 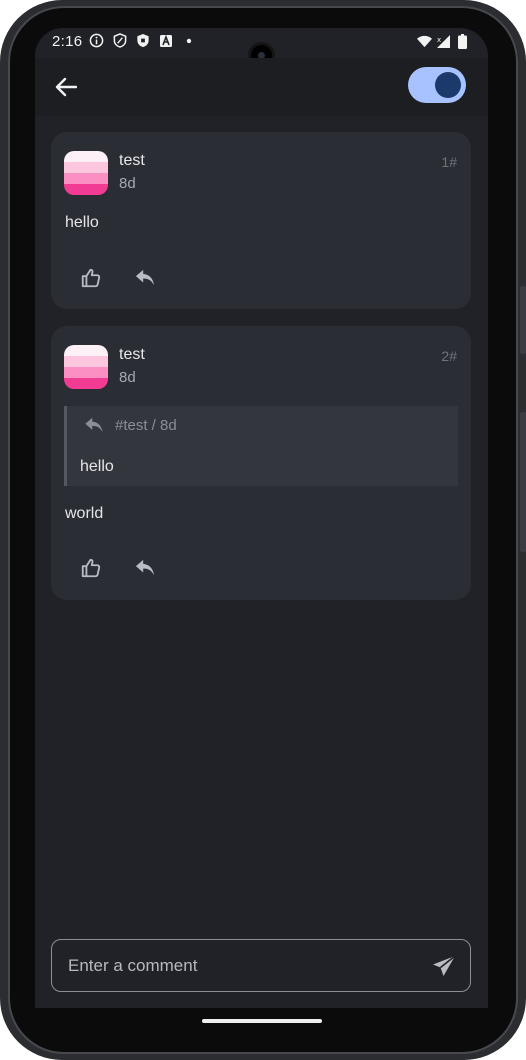 I want to click on post-card: test 8d 1# hello, so click(x=261, y=220).